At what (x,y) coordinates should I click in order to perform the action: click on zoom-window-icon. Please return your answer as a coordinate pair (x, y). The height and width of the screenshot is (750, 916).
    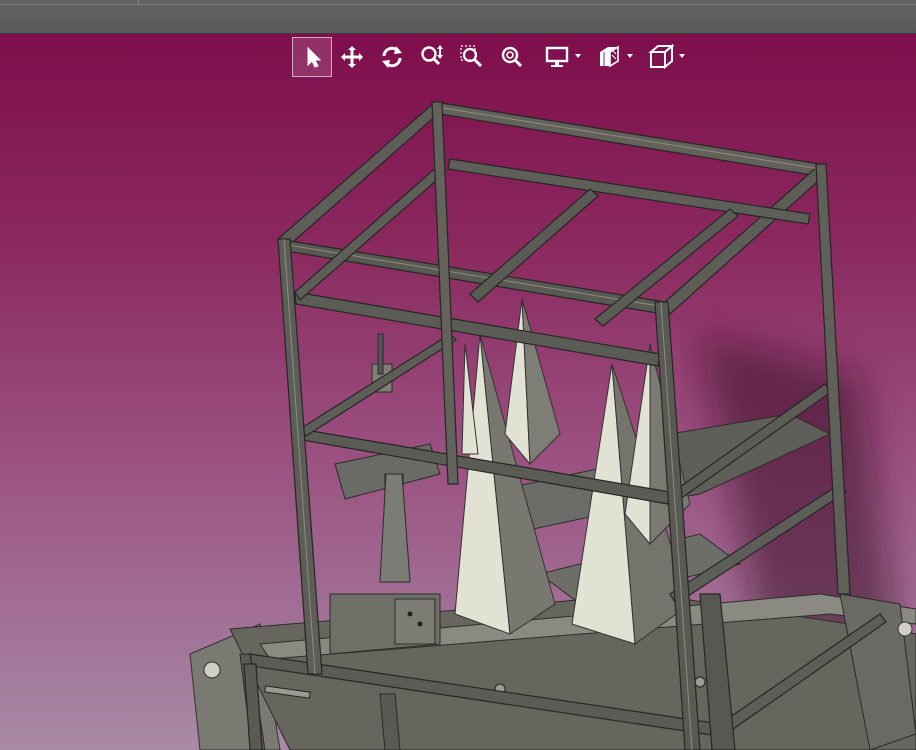
    Looking at the image, I should click on (471, 56).